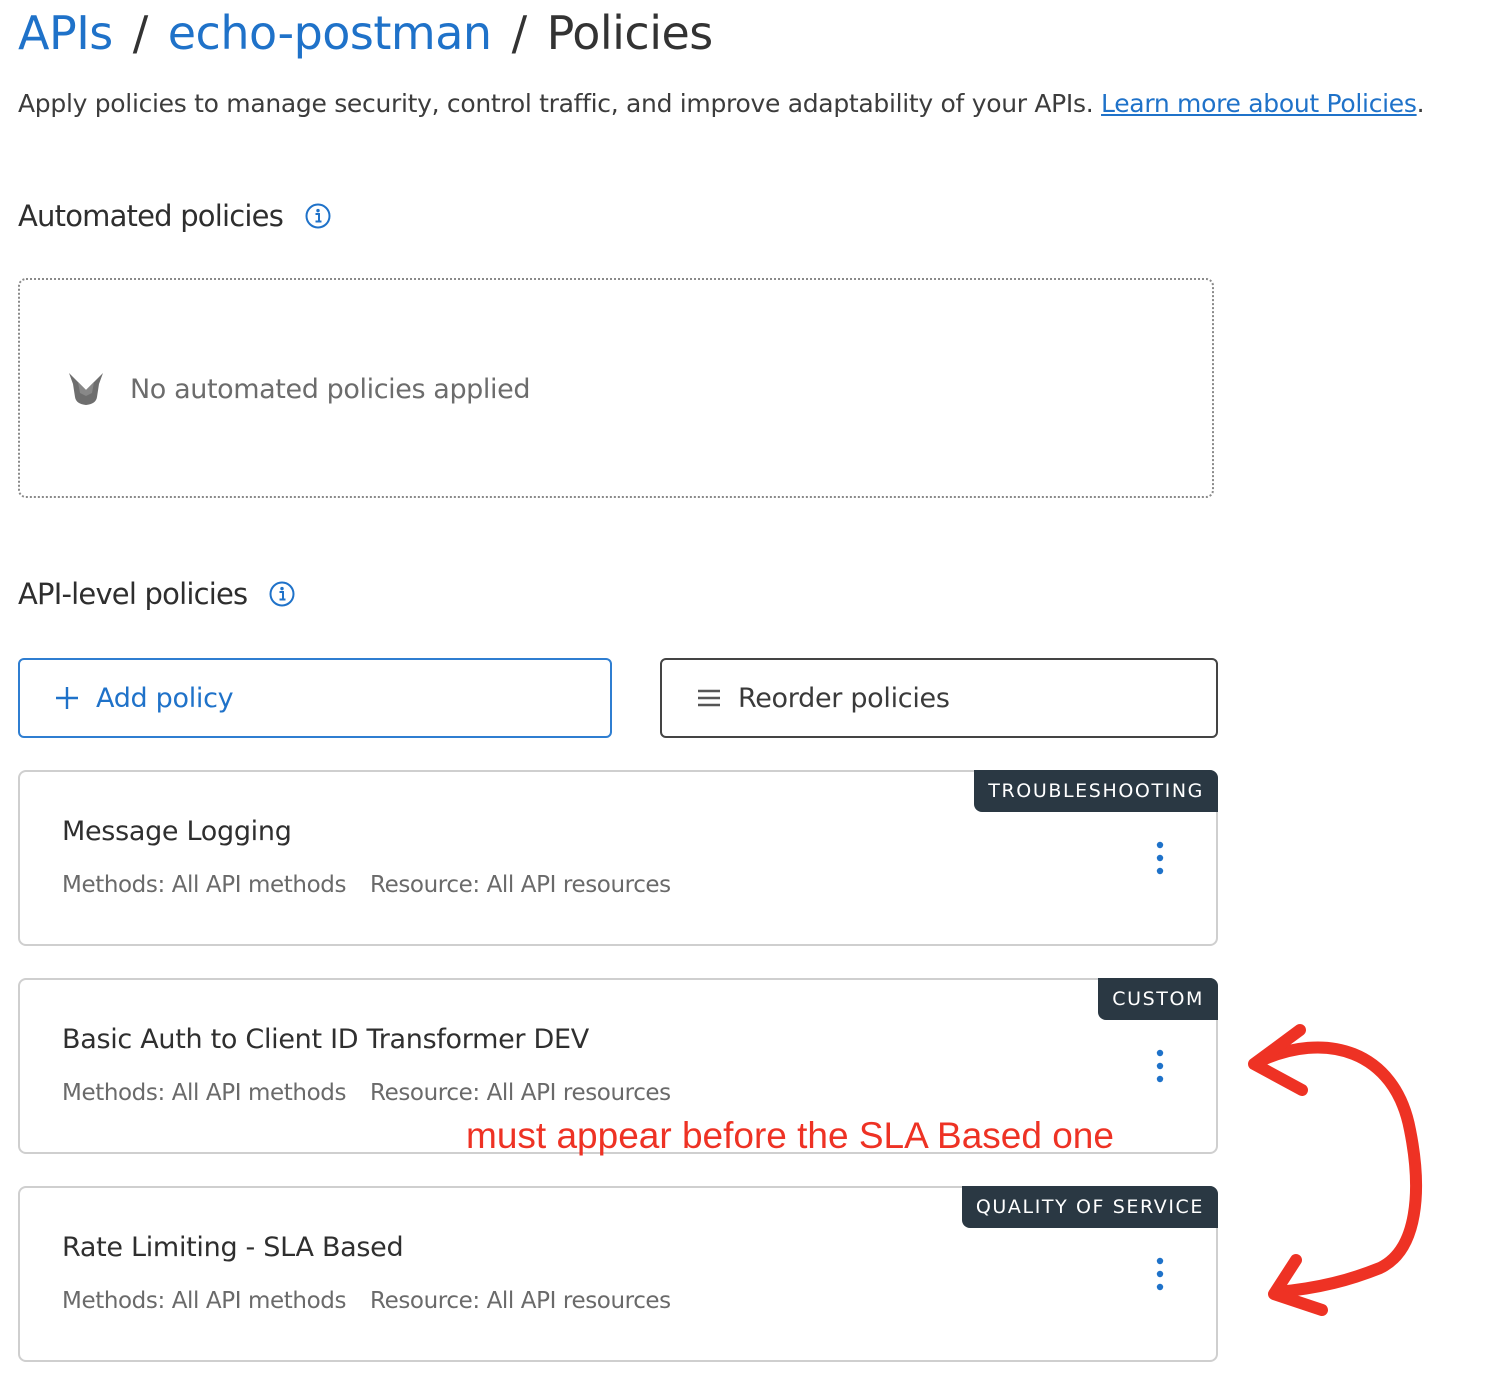 This screenshot has height=1392, width=1490. What do you see at coordinates (133, 594) in the screenshot?
I see `api-level-policies-title: API-level policies` at bounding box center [133, 594].